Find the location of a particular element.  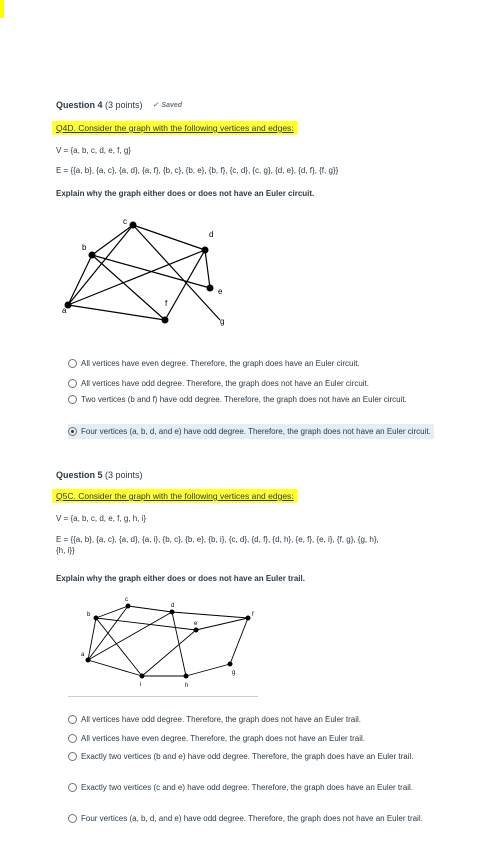

vertex-label-i: i is located at coordinates (140, 685).